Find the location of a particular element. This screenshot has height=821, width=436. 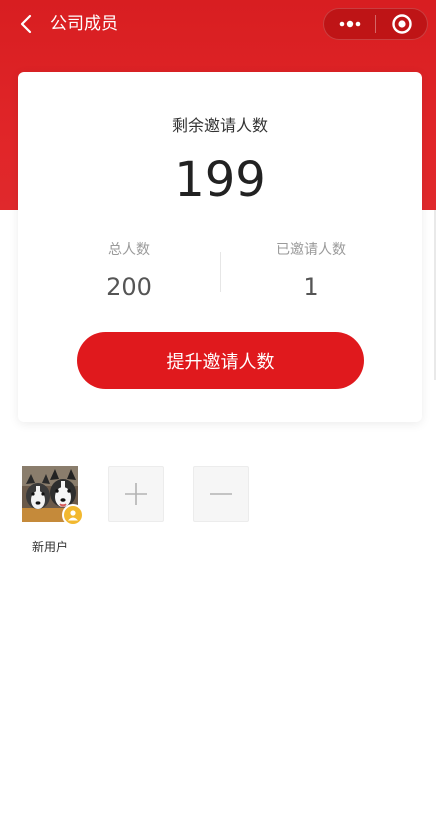

back-button is located at coordinates (26, 24).